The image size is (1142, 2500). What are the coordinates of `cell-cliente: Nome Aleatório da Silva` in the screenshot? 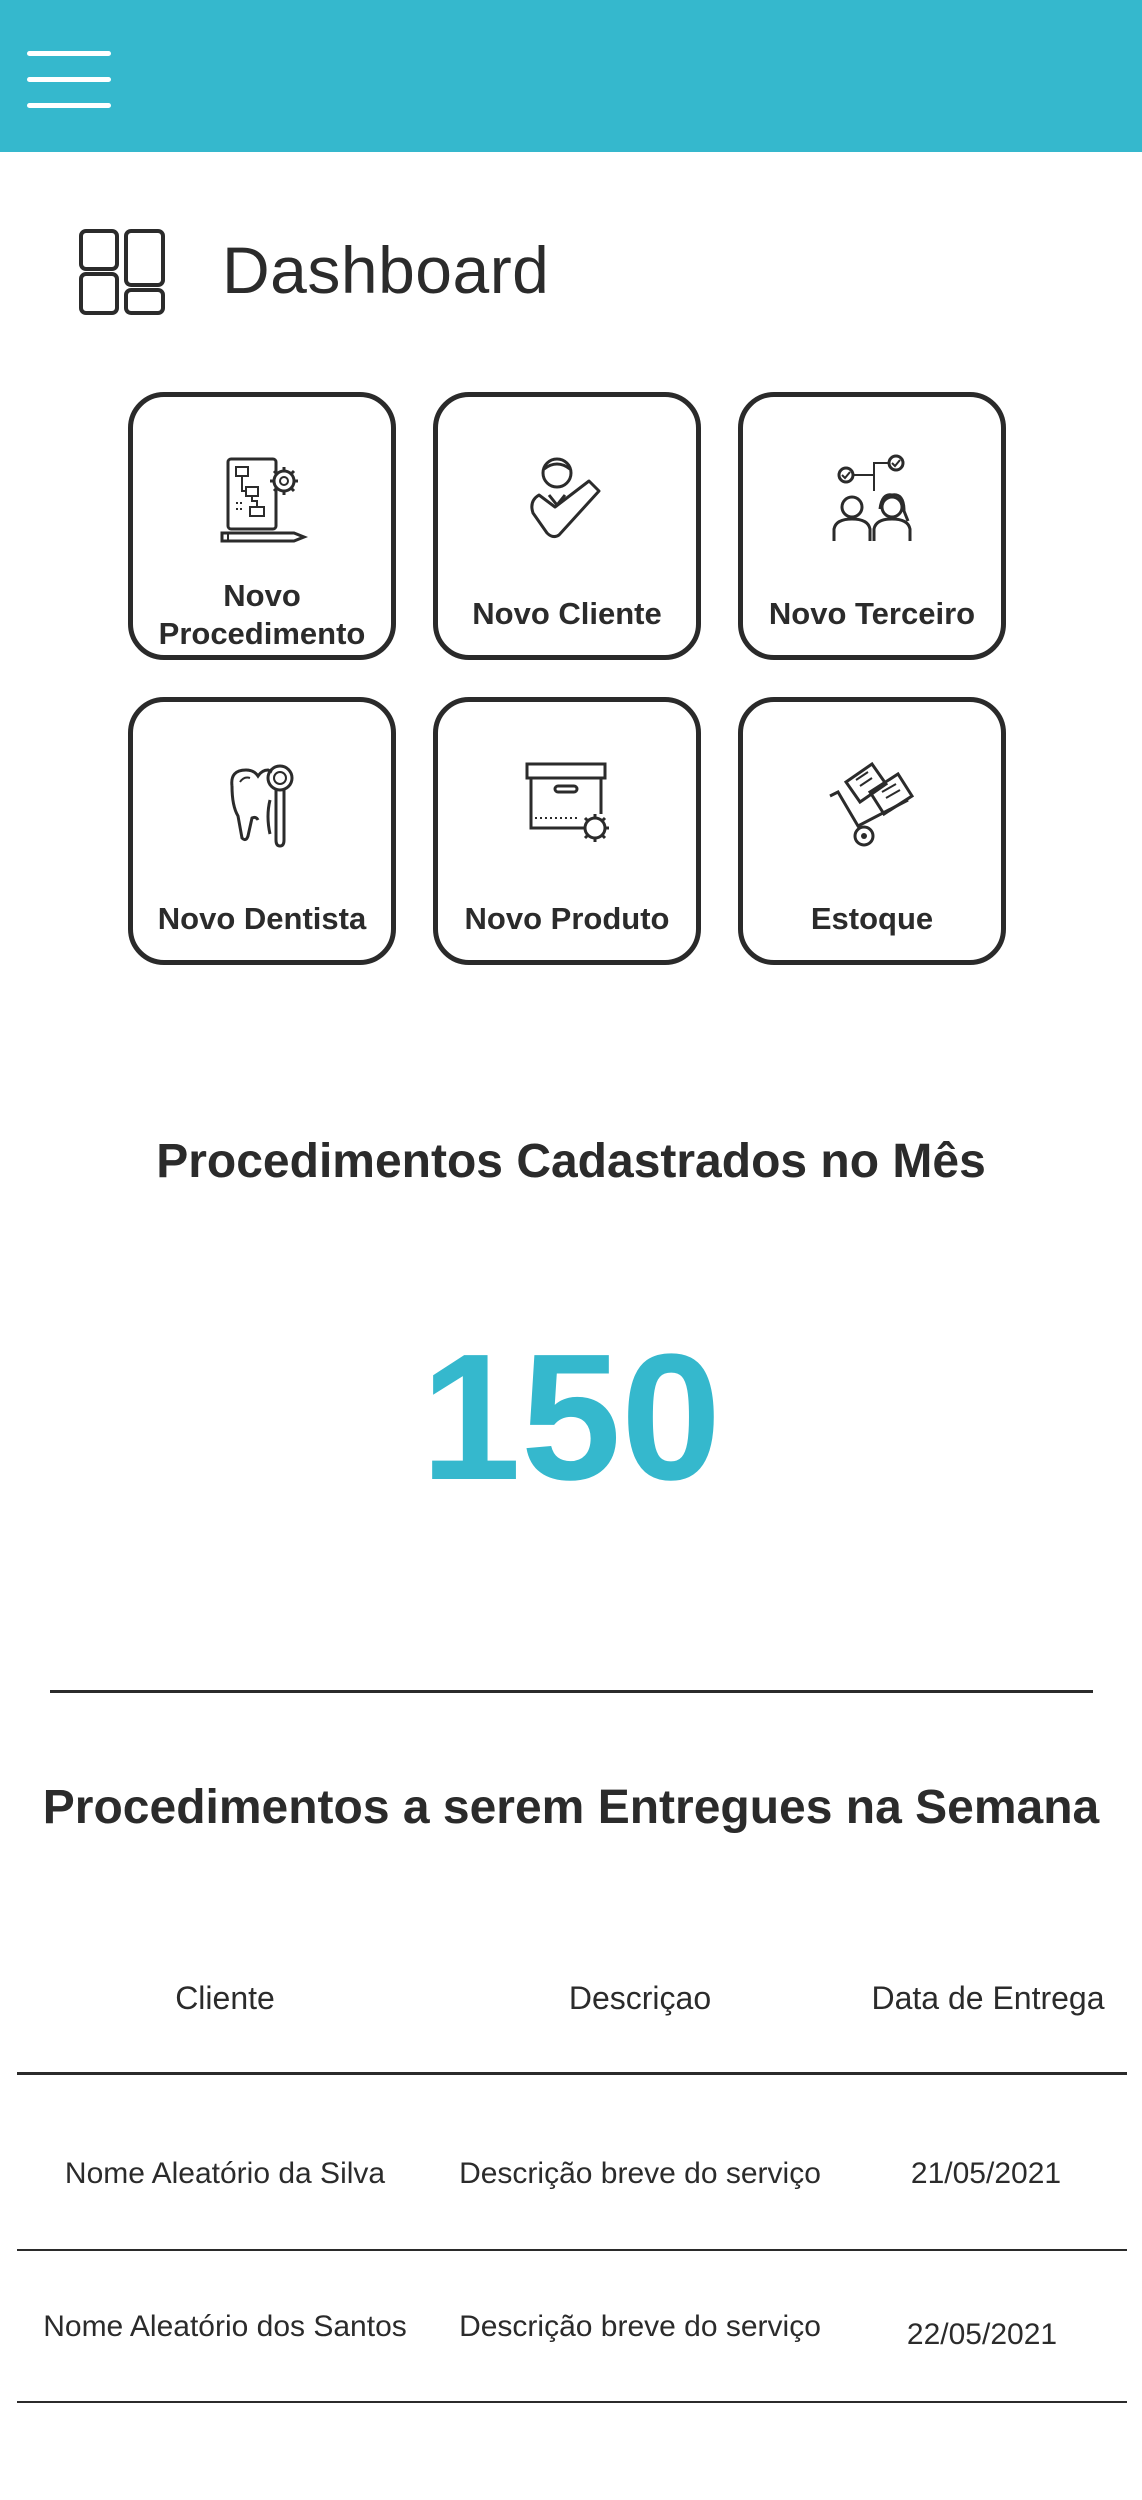 It's located at (225, 2173).